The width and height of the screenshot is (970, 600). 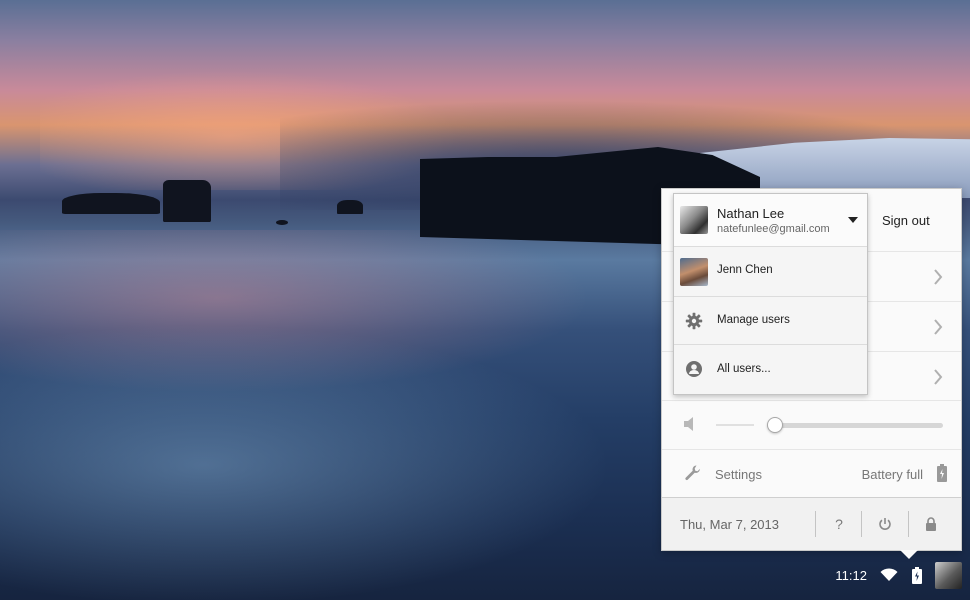 I want to click on manage-users-item: Manage users, so click(x=770, y=321).